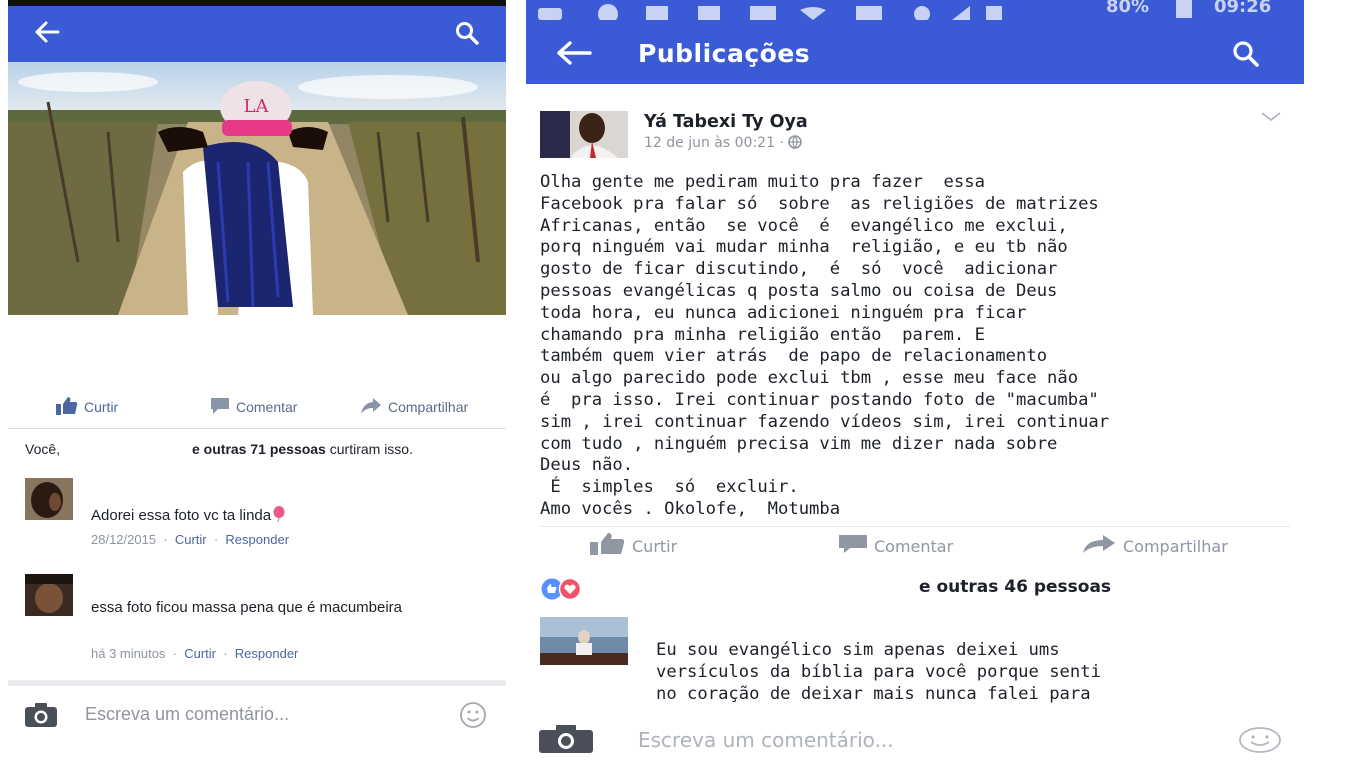 The image size is (1361, 765). What do you see at coordinates (726, 122) in the screenshot?
I see `post-author: Yá Tabexi Ty Oya` at bounding box center [726, 122].